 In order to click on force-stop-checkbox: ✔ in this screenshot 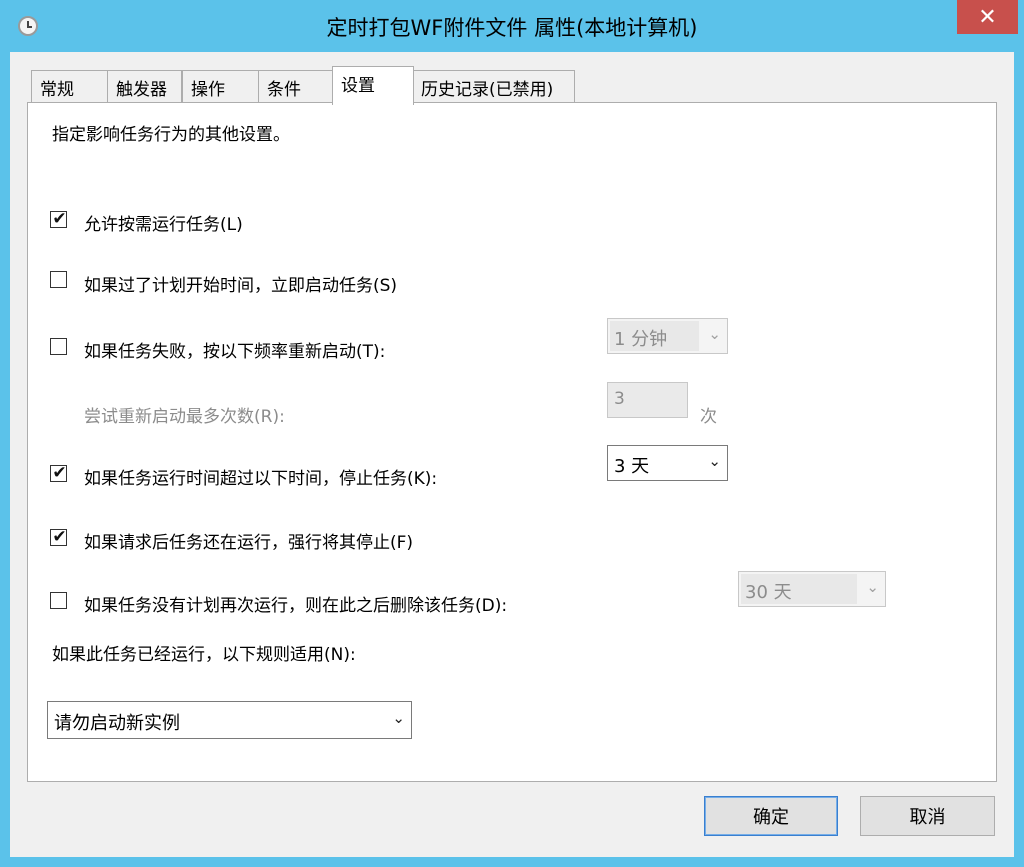, I will do `click(58, 537)`.